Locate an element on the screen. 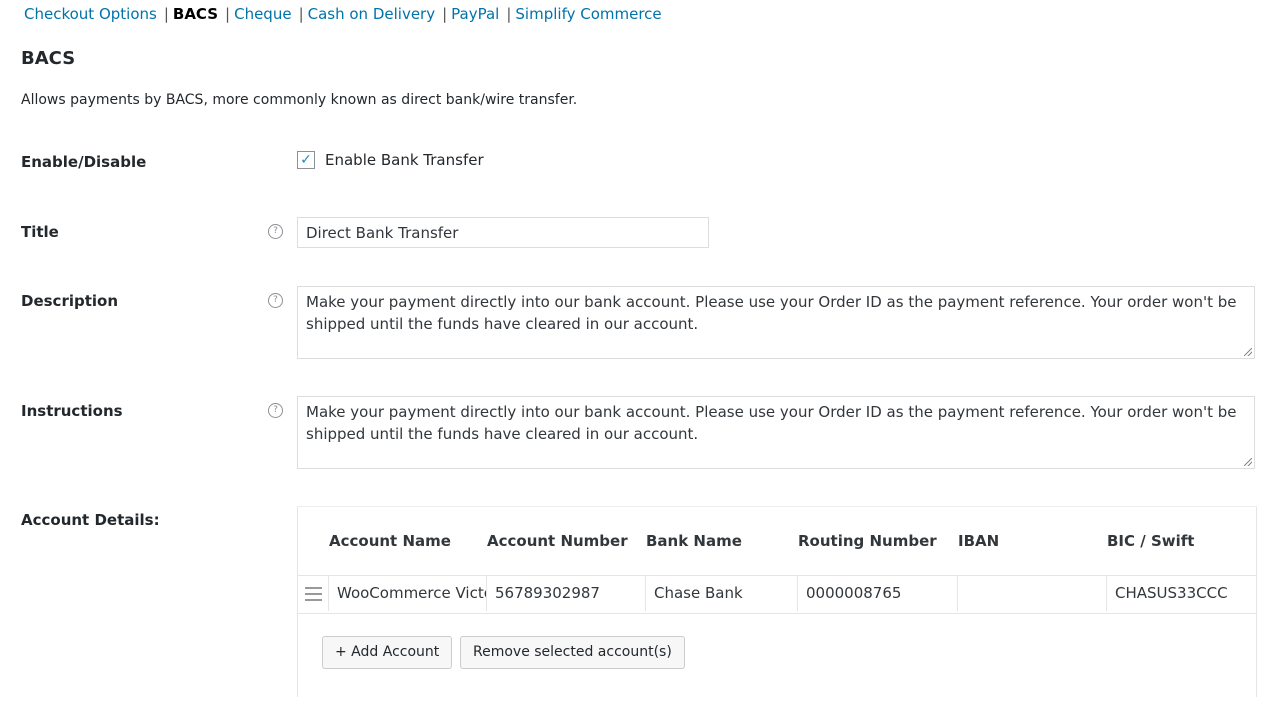 The width and height of the screenshot is (1280, 720). header-account-name: Account Name is located at coordinates (390, 541).